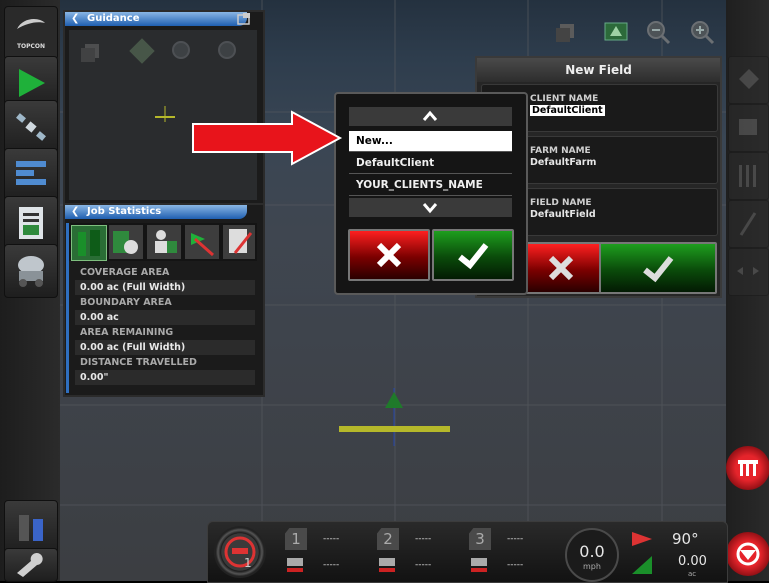 The image size is (769, 583). I want to click on implement-button, so click(747, 468).